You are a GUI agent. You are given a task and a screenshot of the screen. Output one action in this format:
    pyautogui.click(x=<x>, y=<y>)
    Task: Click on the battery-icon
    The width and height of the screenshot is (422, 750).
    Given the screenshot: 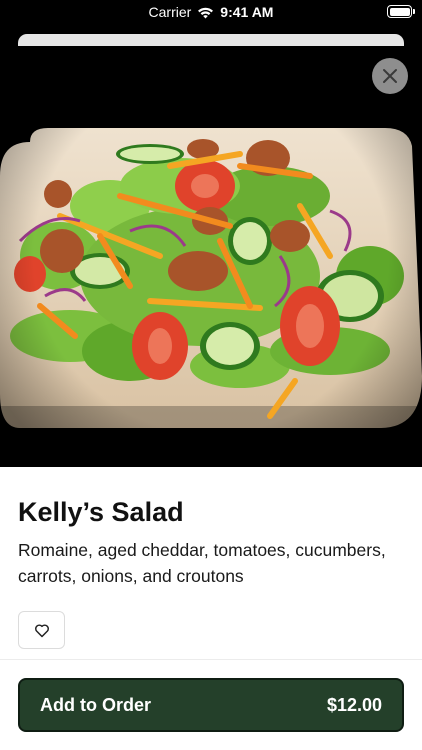 What is the action you would take?
    pyautogui.click(x=401, y=11)
    